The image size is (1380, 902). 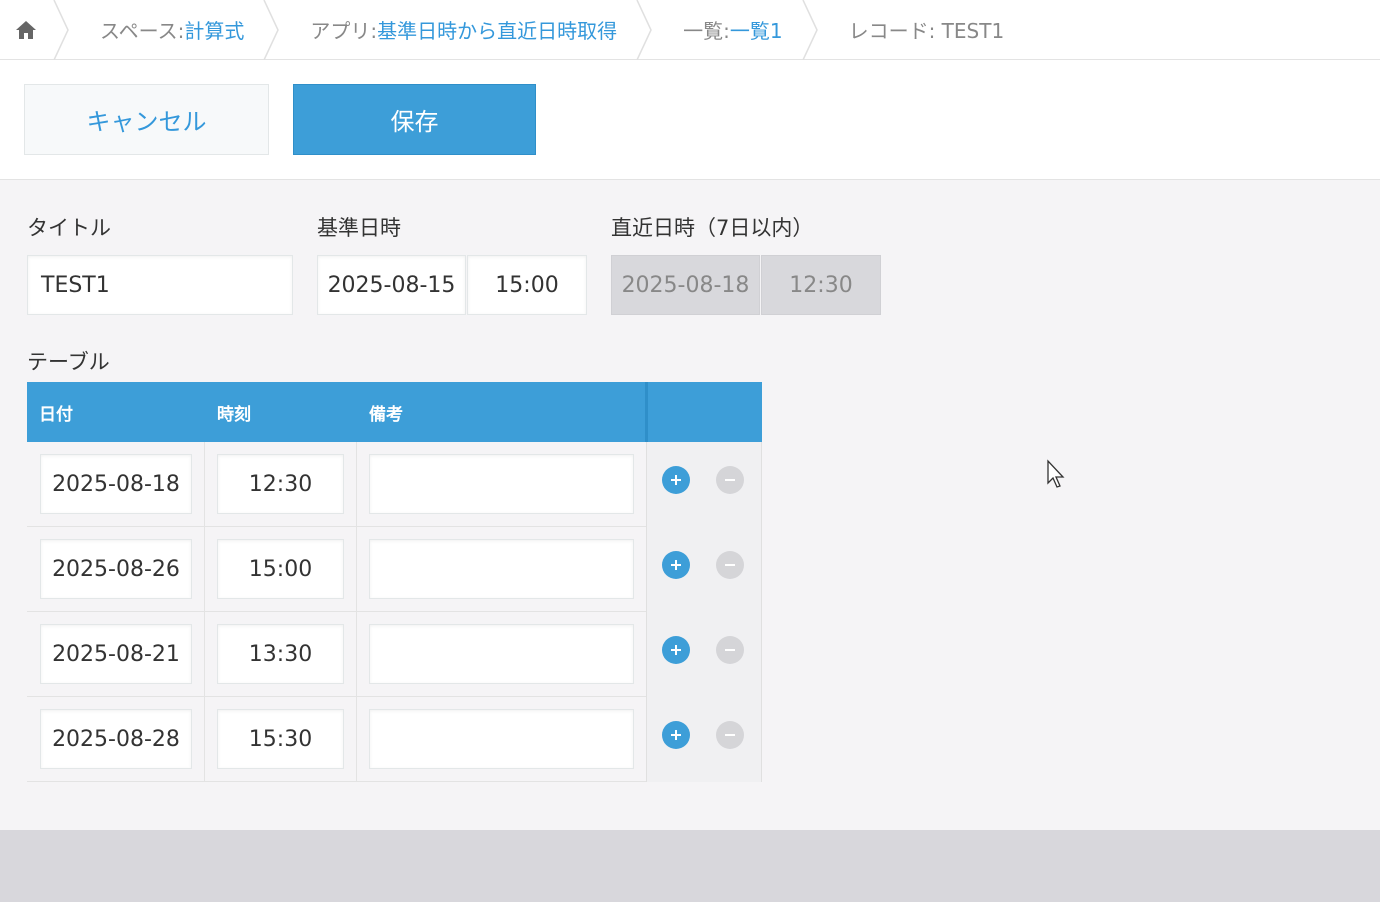 I want to click on base-datetime-label: 基準日時, so click(x=359, y=228).